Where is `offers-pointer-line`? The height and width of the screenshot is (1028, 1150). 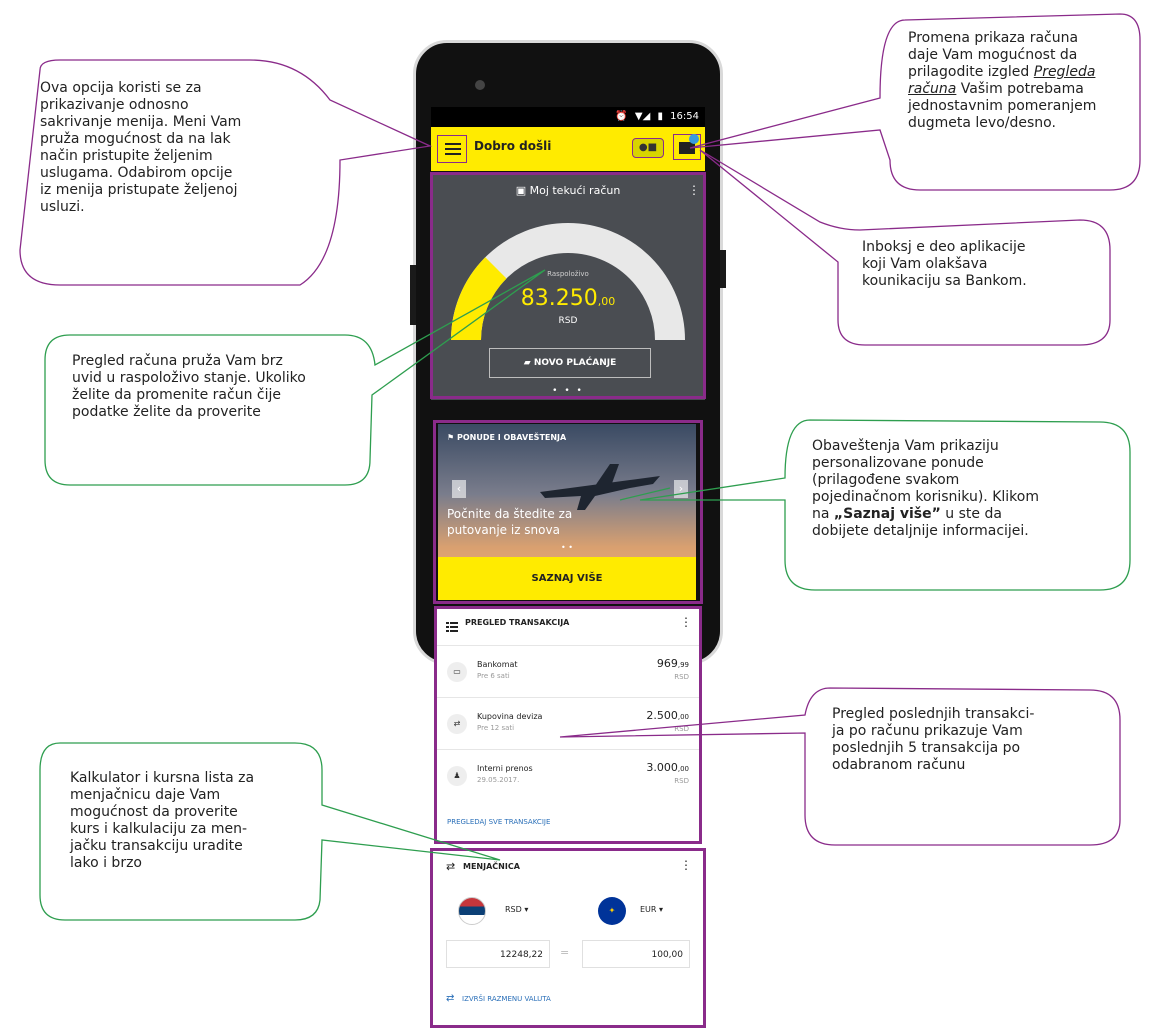 offers-pointer-line is located at coordinates (645, 494).